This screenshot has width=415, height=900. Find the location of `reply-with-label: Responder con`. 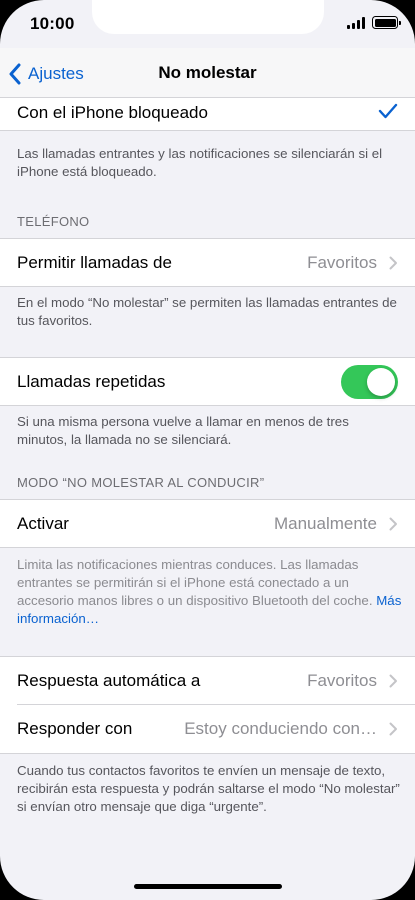

reply-with-label: Responder con is located at coordinates (75, 728).